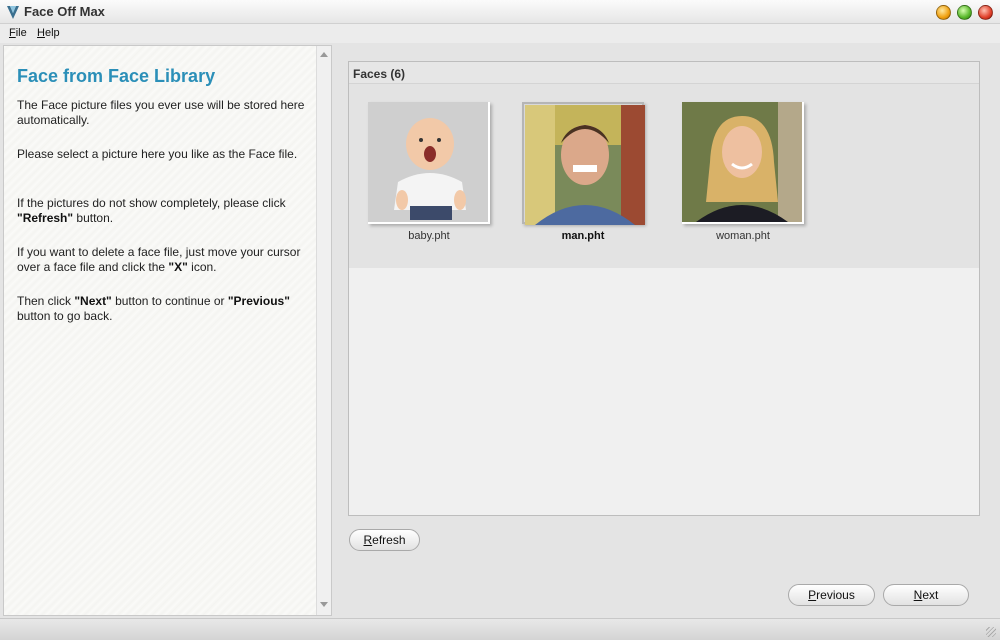  I want to click on woman-photo-thumbnail, so click(742, 162).